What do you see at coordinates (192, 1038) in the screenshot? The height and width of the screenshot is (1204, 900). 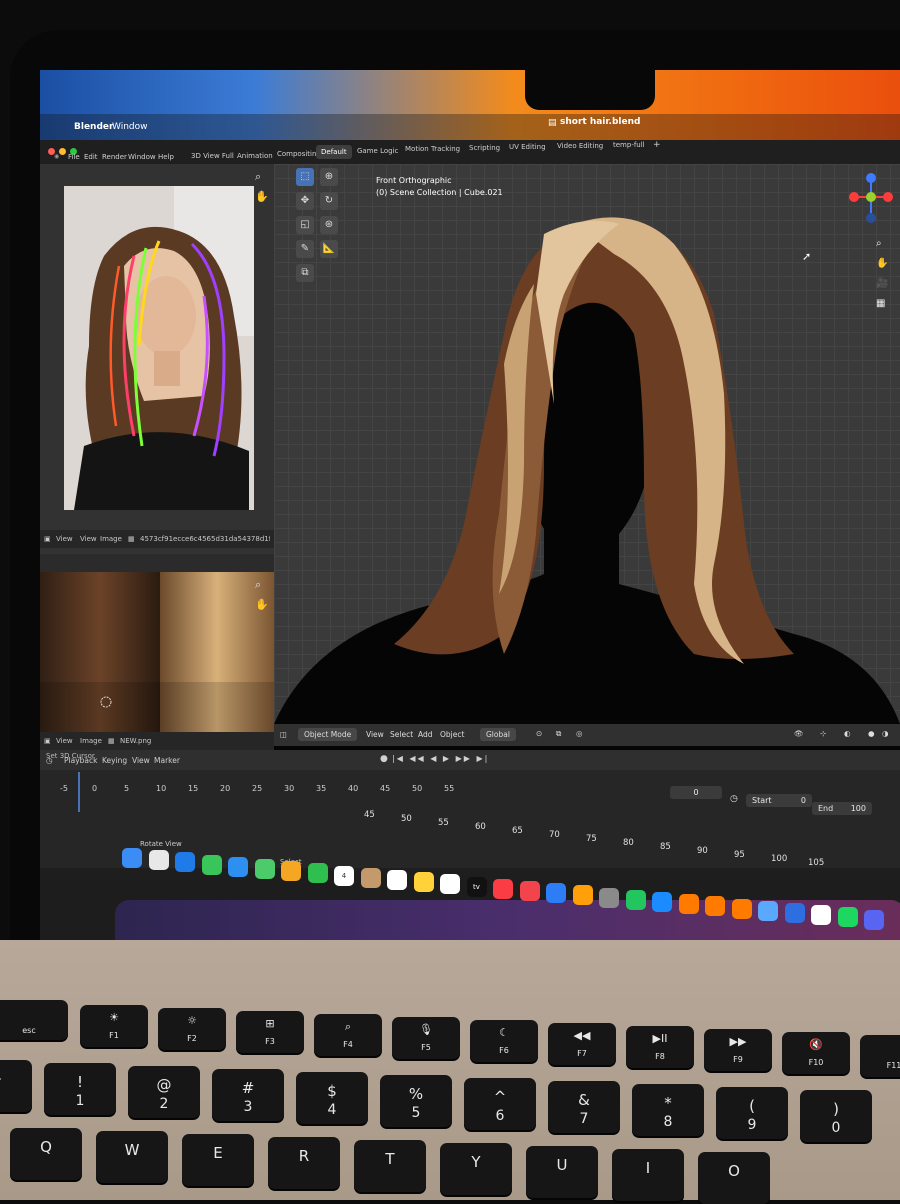 I see `key-bottom-label: F2` at bounding box center [192, 1038].